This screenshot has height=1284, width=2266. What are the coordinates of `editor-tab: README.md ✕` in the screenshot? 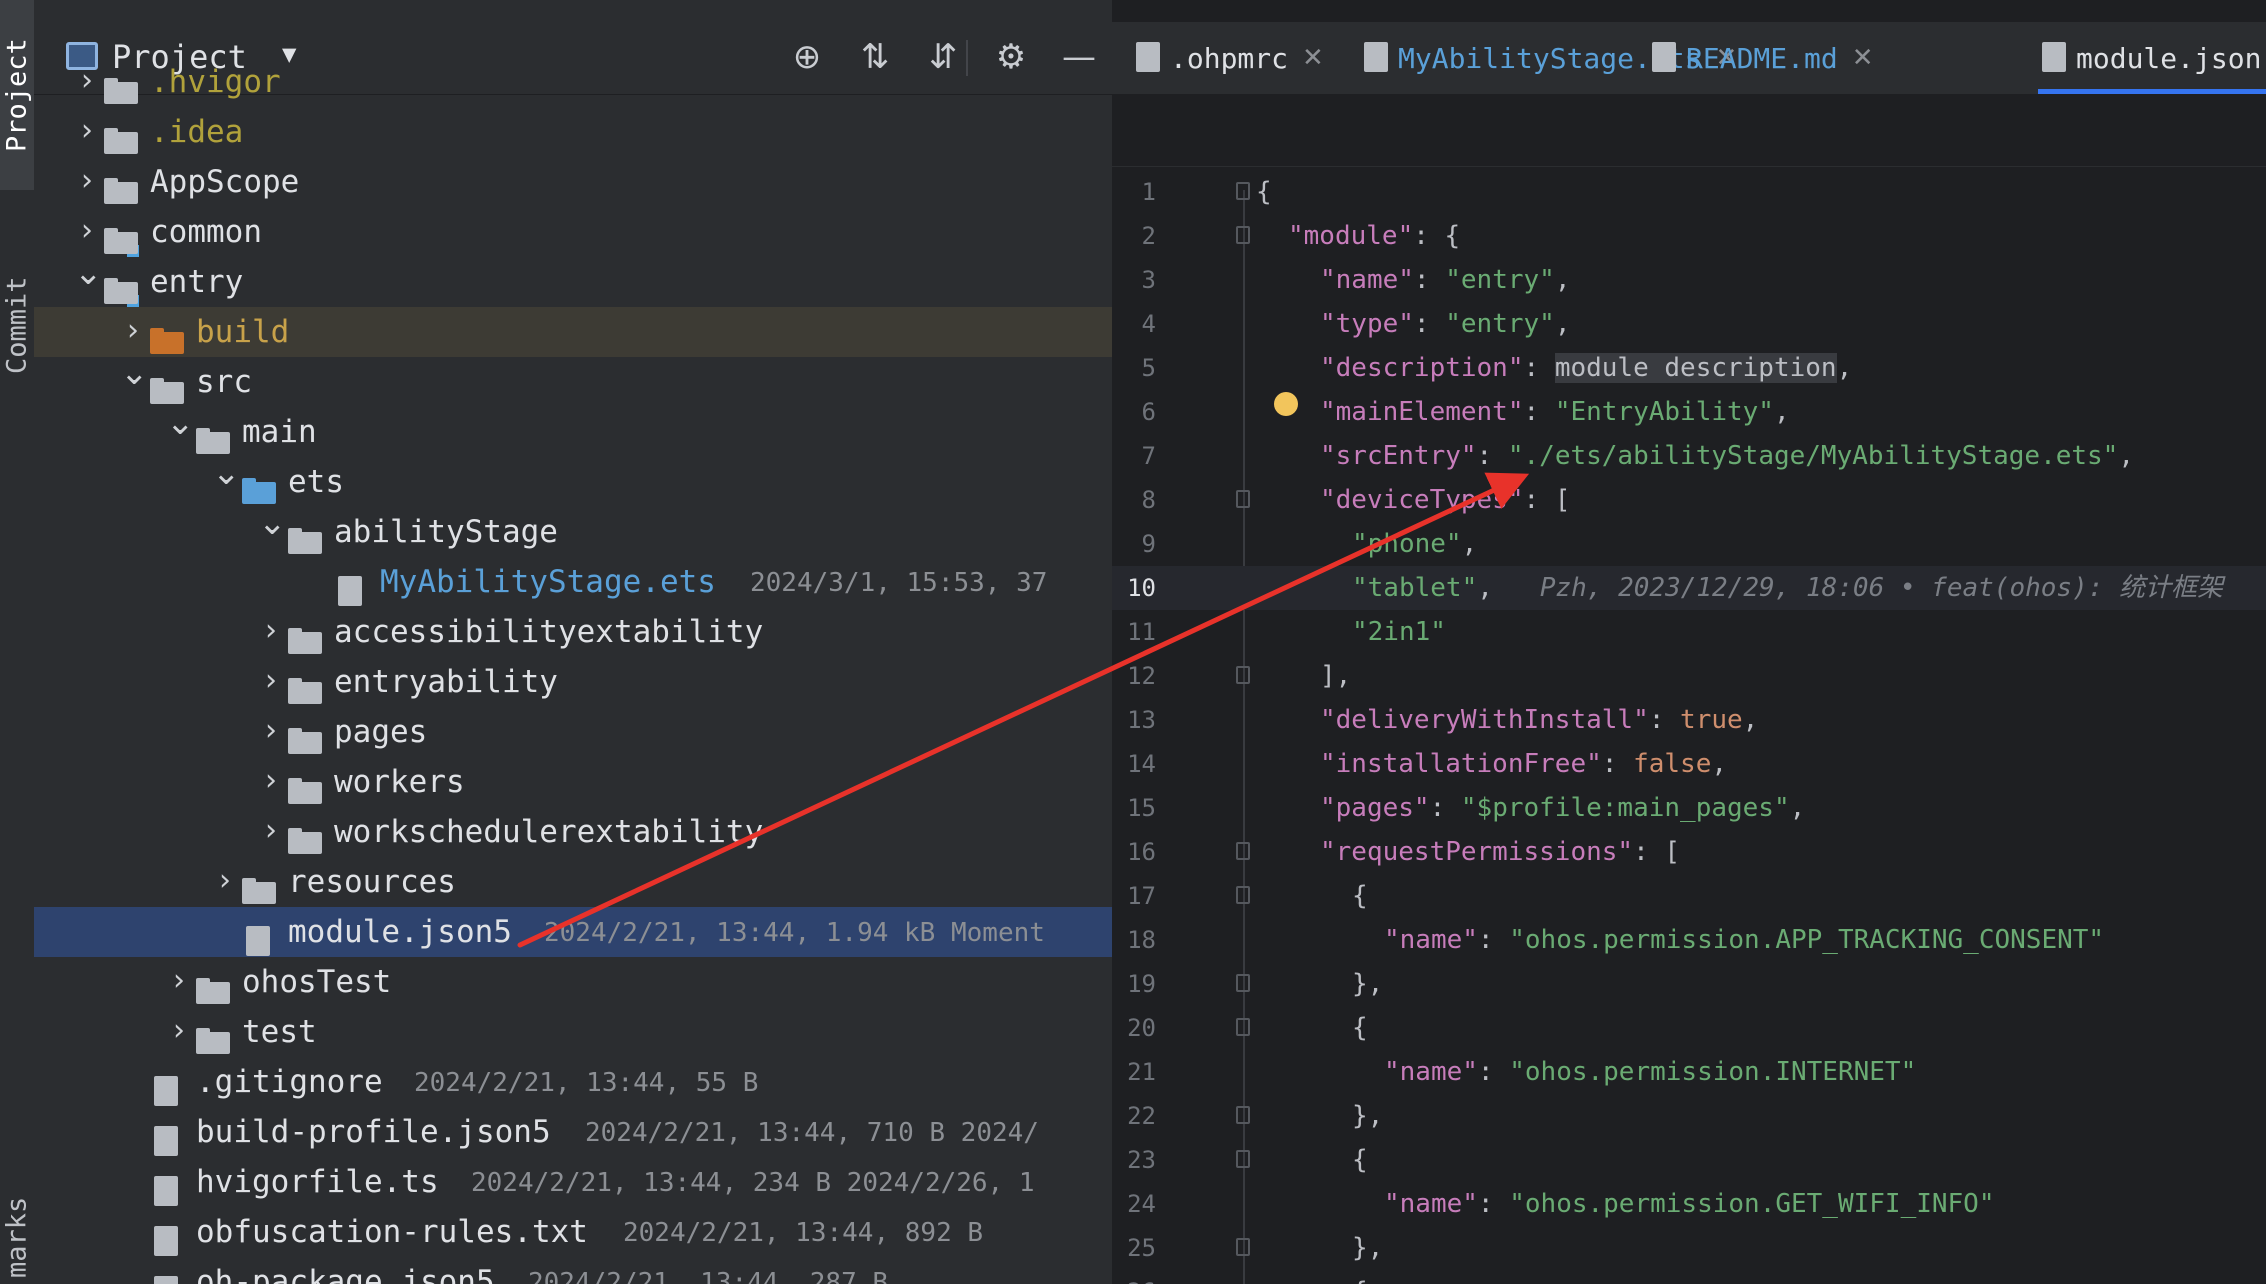 It's located at (1771, 58).